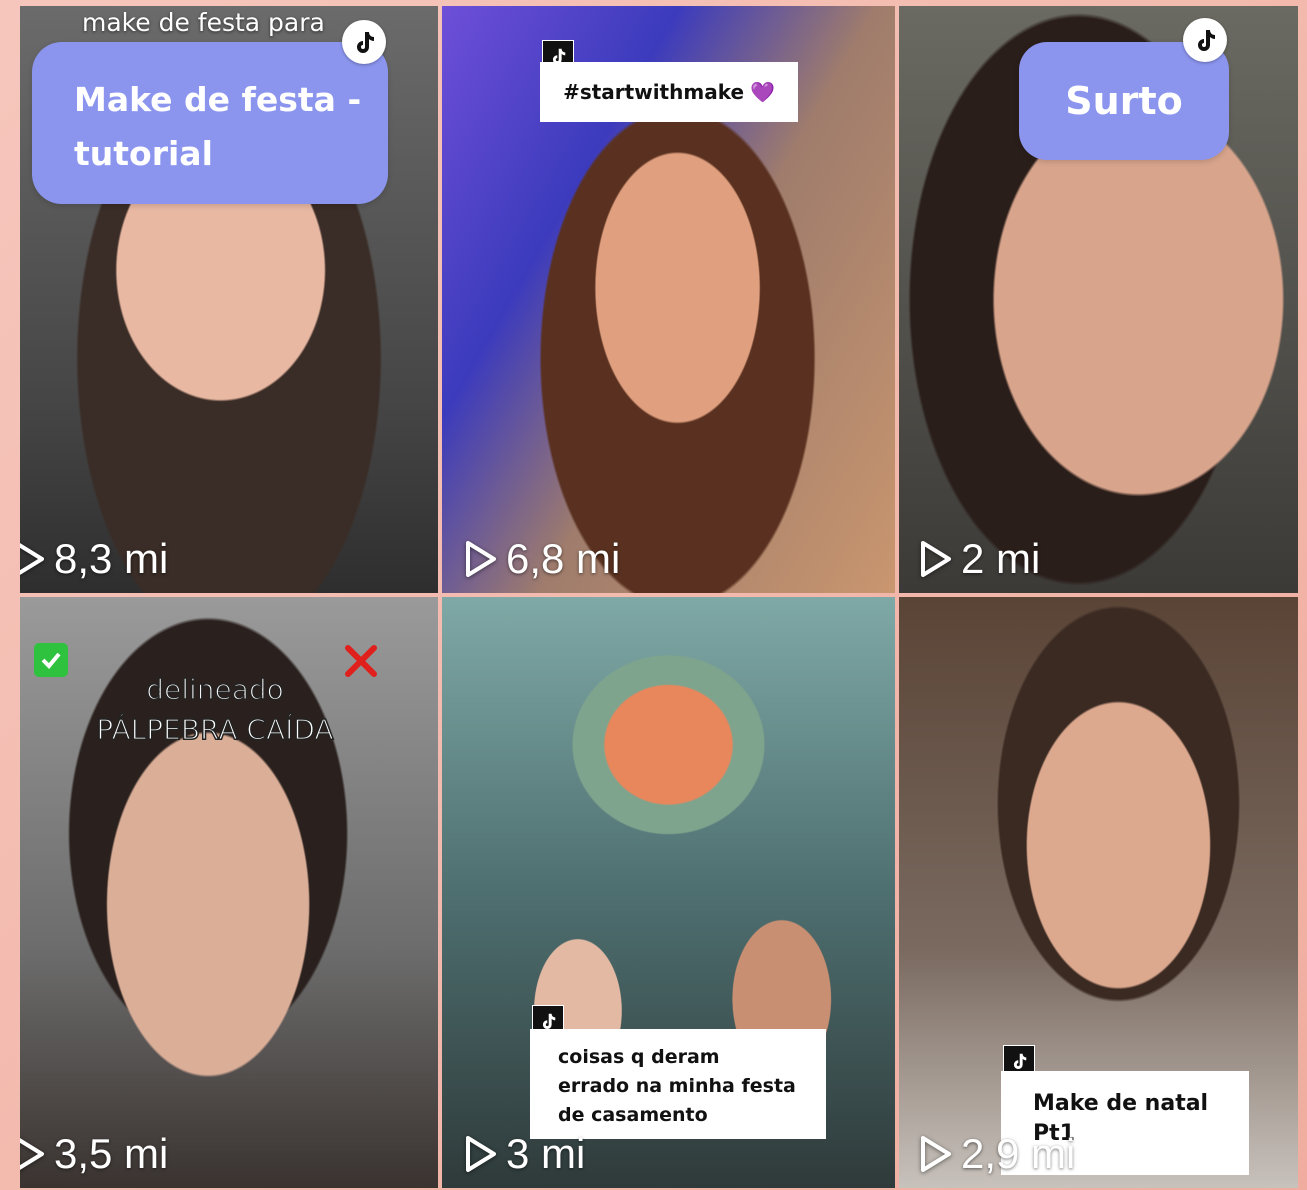 The image size is (1307, 1190). Describe the element at coordinates (203, 22) in the screenshot. I see `video-top-caption: make de festa para` at that location.